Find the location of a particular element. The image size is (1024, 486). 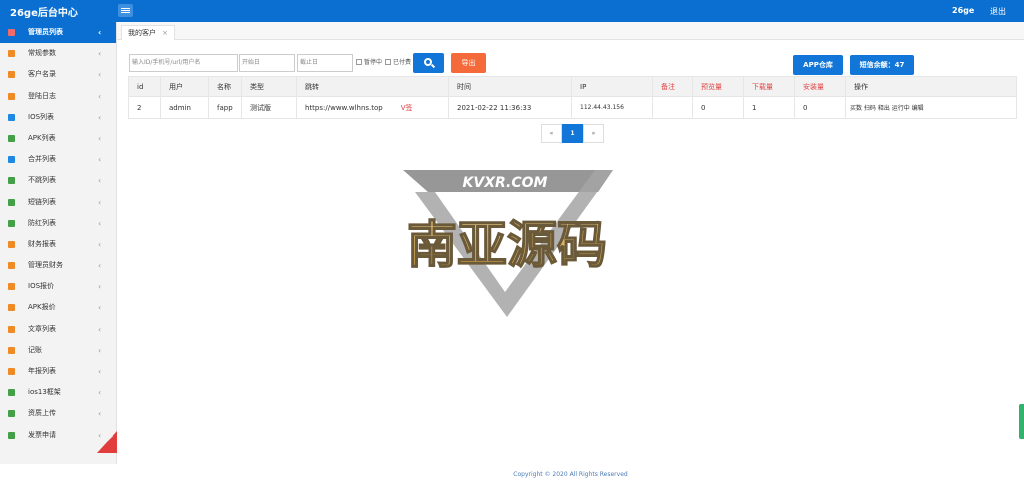

close-icon: × is located at coordinates (165, 33).